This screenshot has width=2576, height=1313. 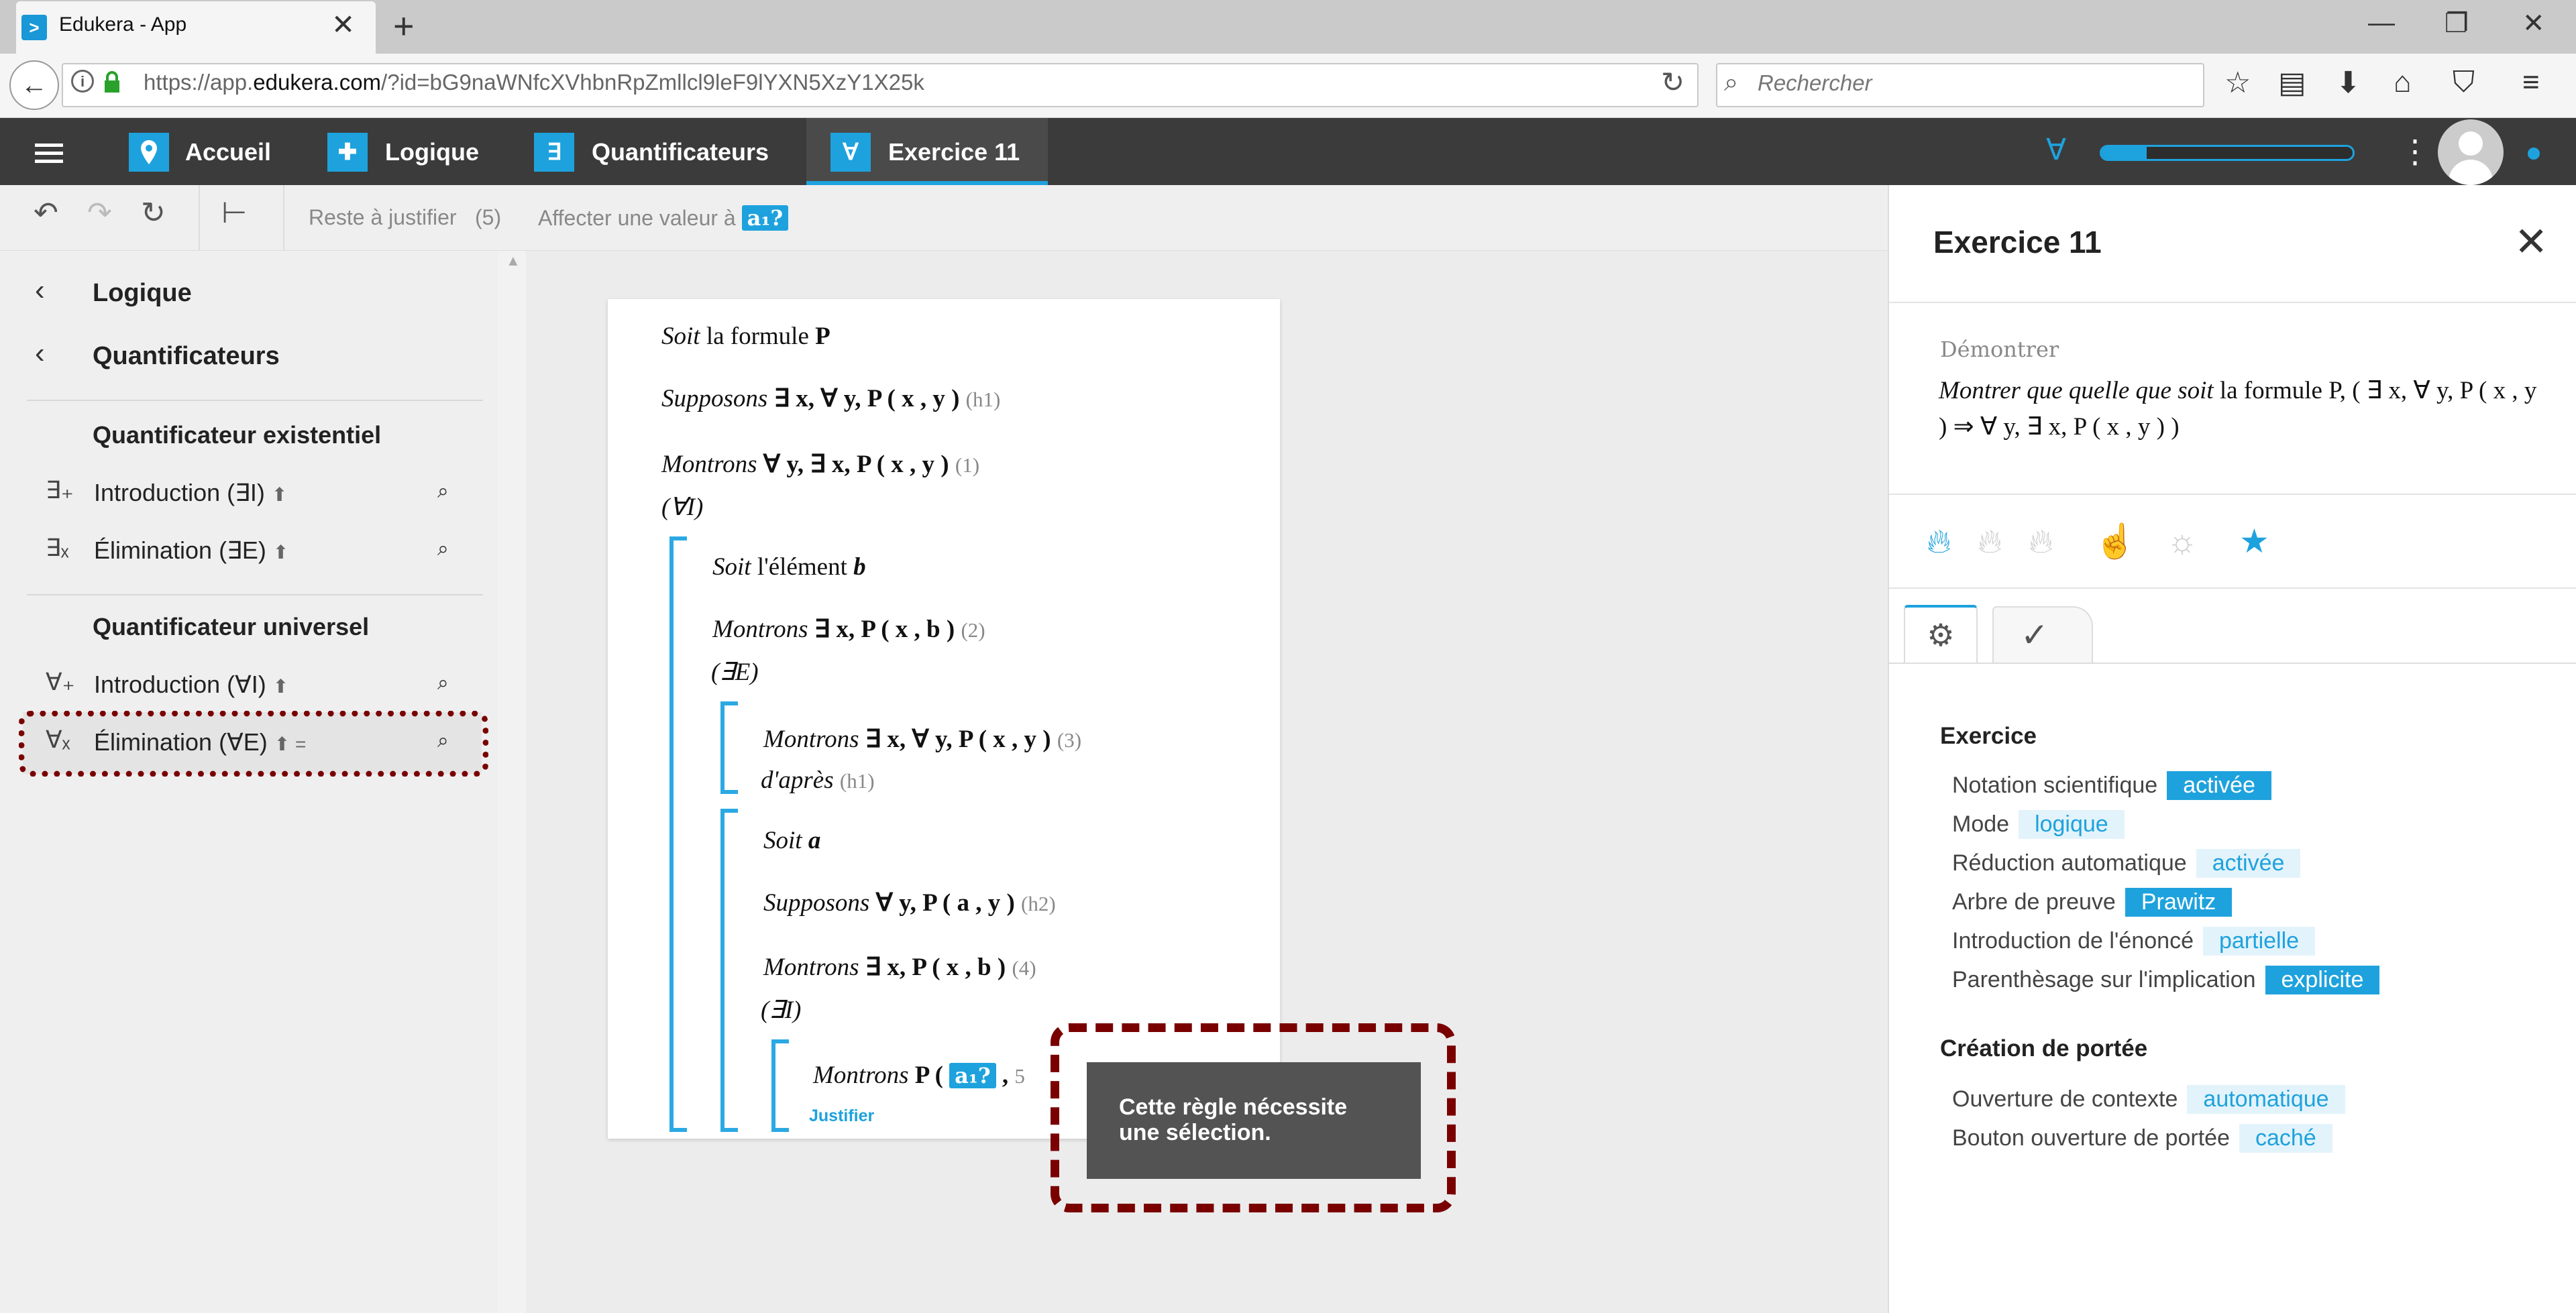 I want to click on option-value: partielle, so click(x=2259, y=941).